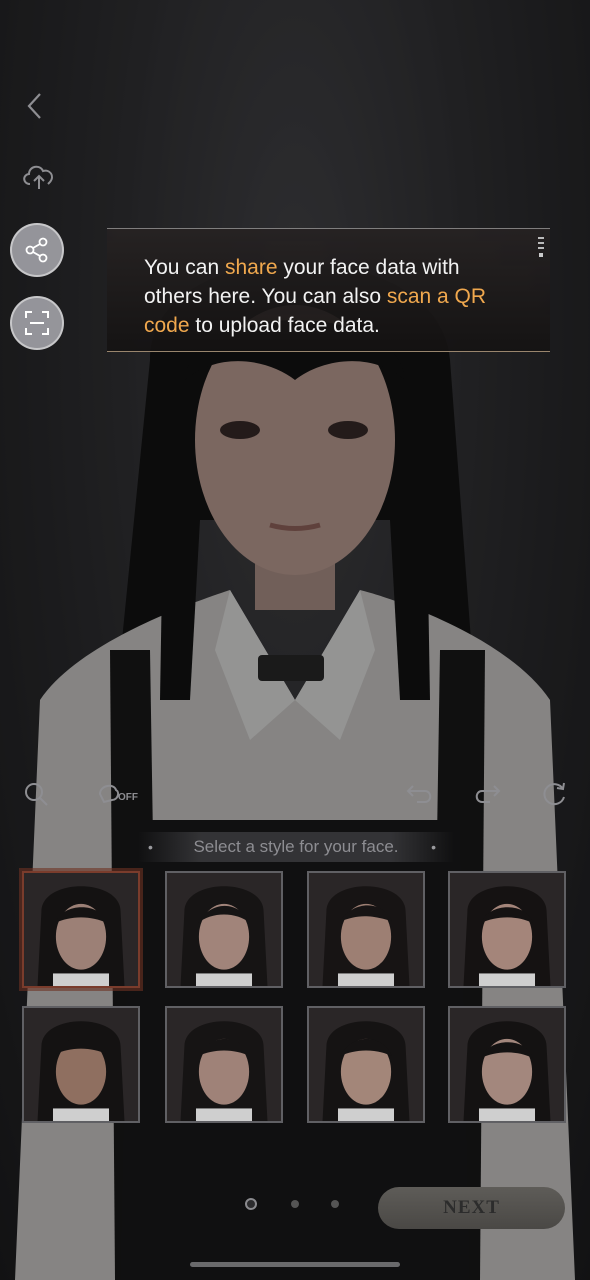  I want to click on tooltip-text: You can, so click(184, 267).